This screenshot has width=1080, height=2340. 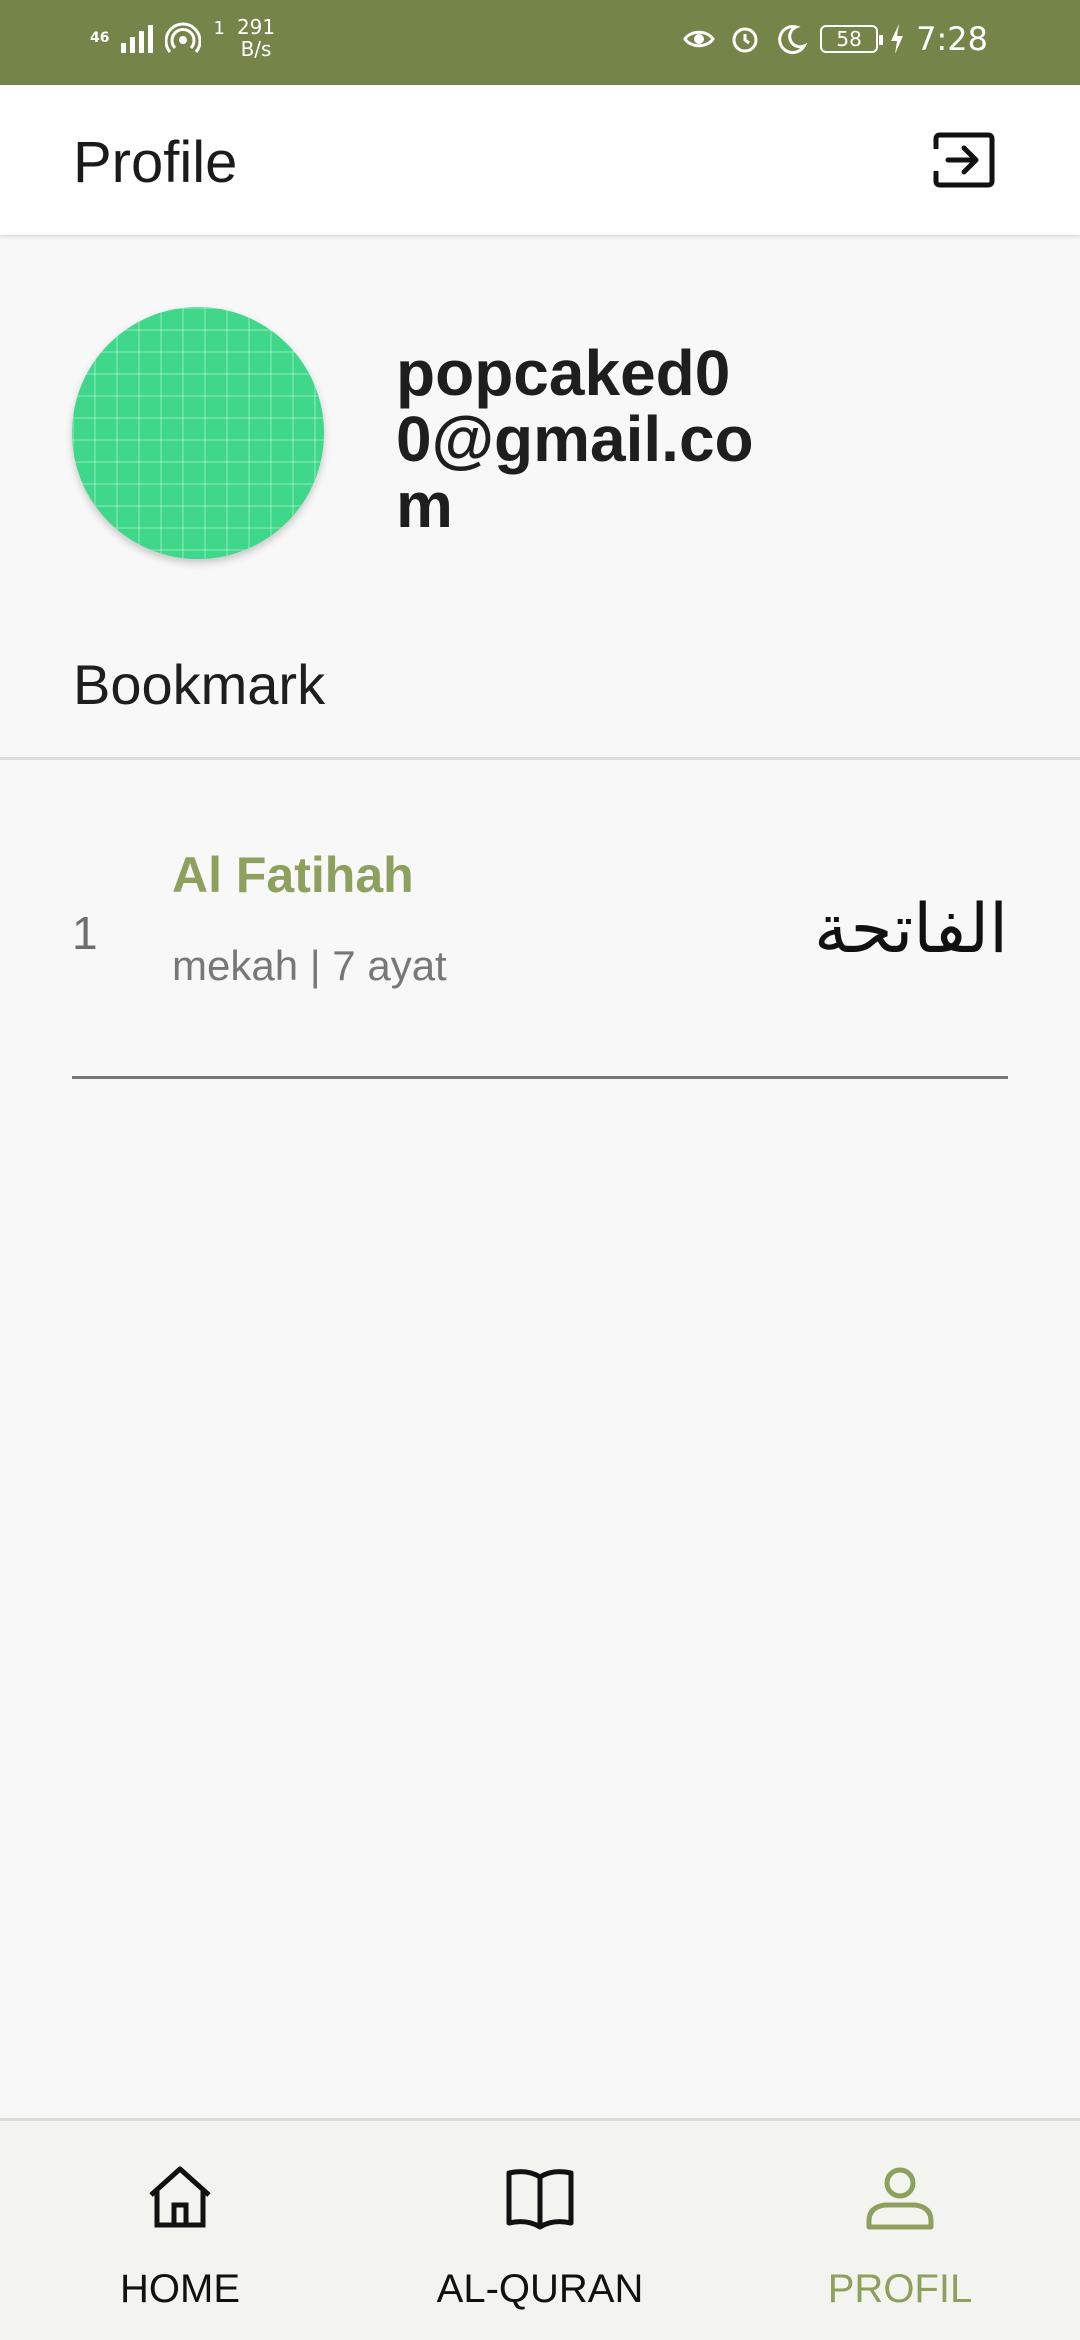 I want to click on bookmark-item: 1 Al Fatihah mekah | 7 ayat الفاتحة, so click(x=540, y=955).